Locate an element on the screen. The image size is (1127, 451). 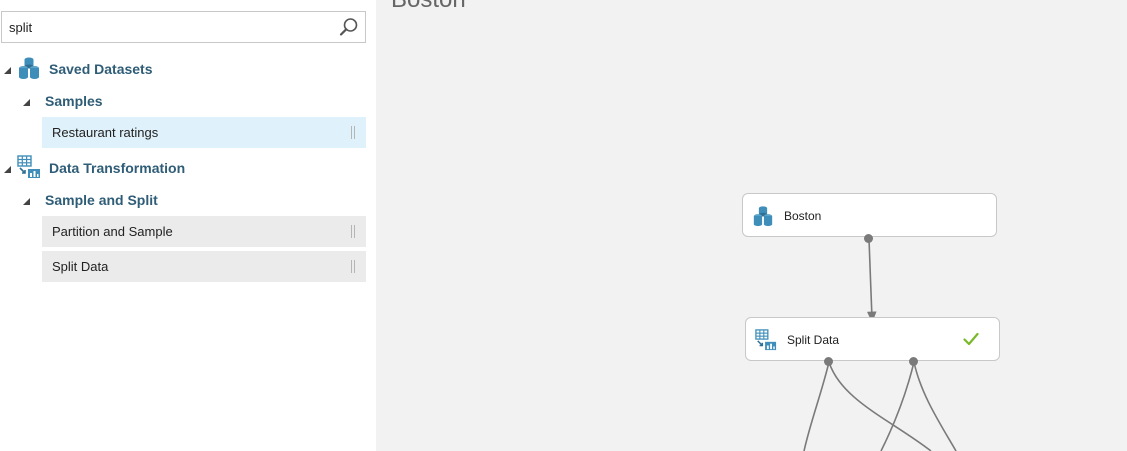
group-label: Sample and Split is located at coordinates (101, 200).